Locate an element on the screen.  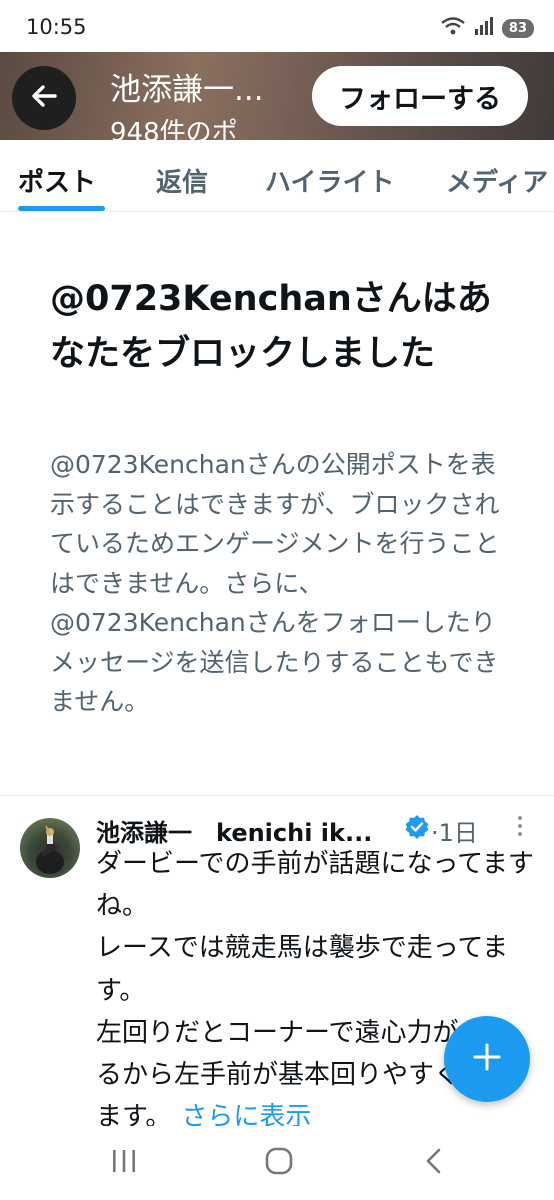
post-divider is located at coordinates (277, 795).